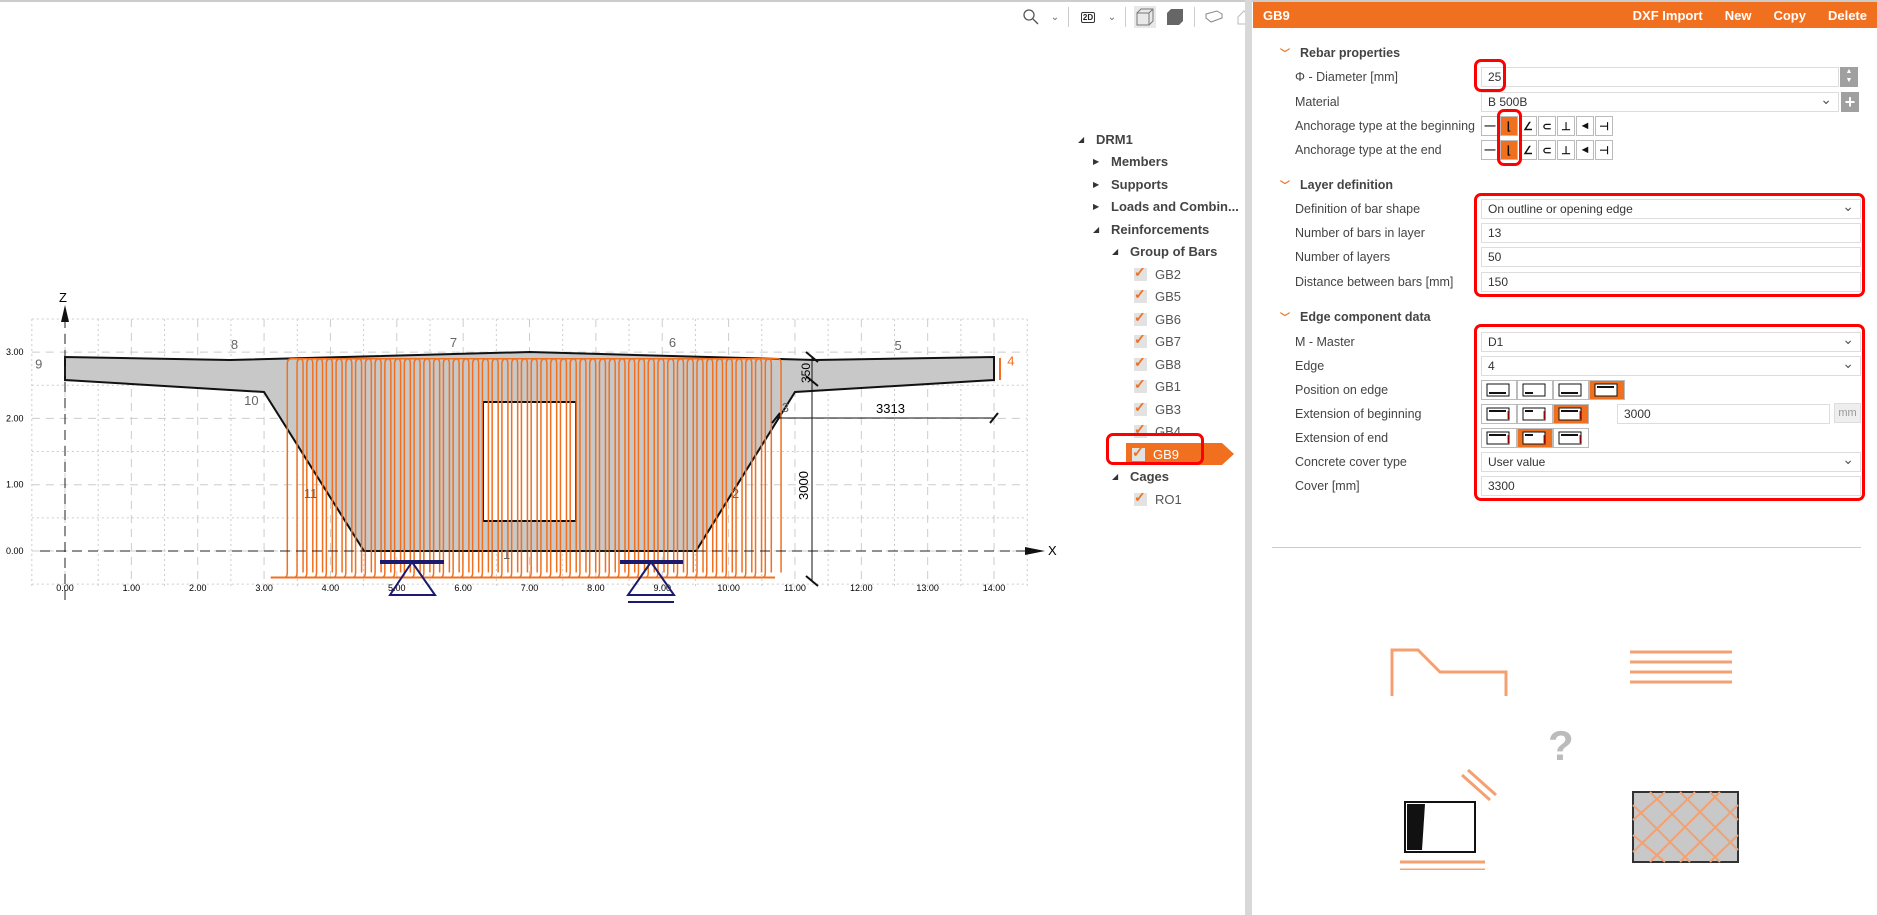 This screenshot has height=915, width=1877. I want to click on tree-item-bar: ✓ GB6, so click(1186, 319).